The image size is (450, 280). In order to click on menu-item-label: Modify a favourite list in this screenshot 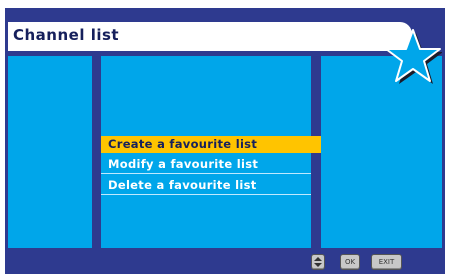, I will do `click(183, 164)`.